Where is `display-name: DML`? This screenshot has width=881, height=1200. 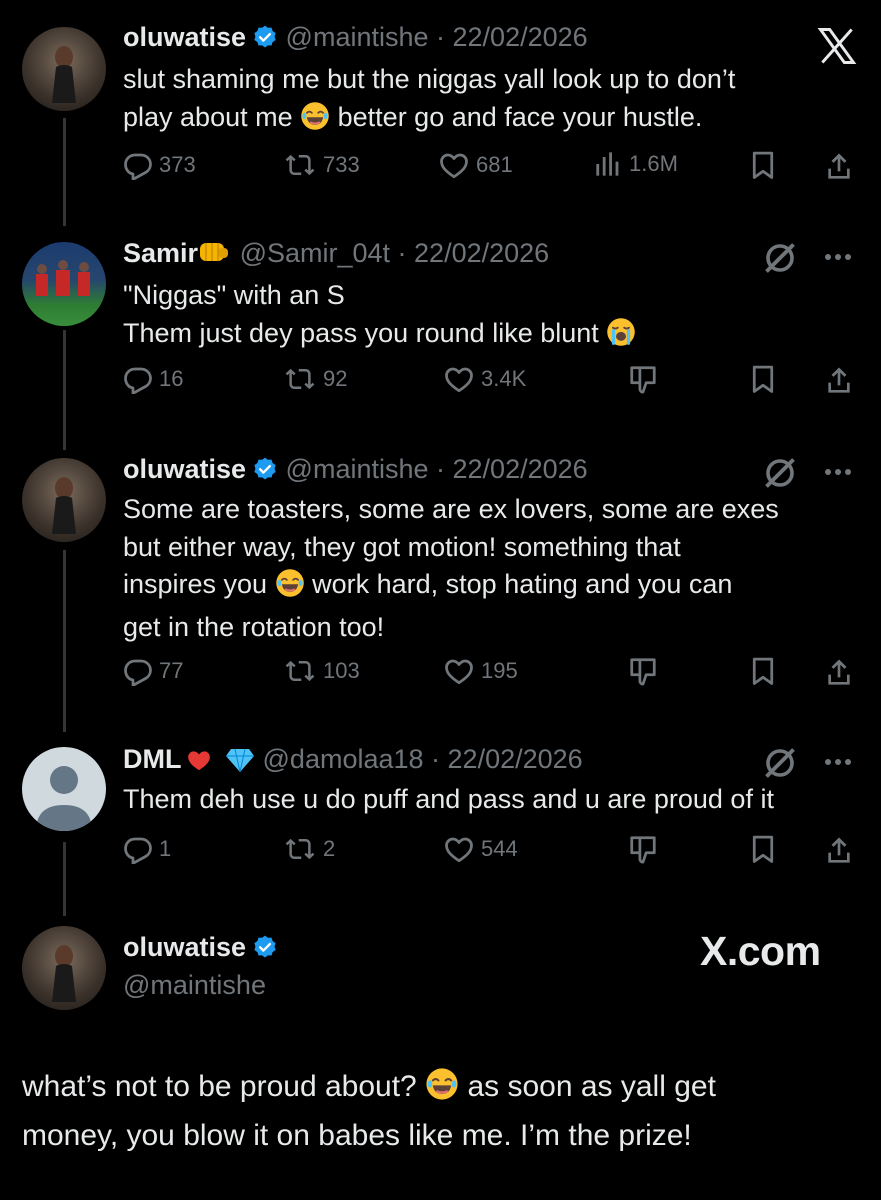 display-name: DML is located at coordinates (152, 759).